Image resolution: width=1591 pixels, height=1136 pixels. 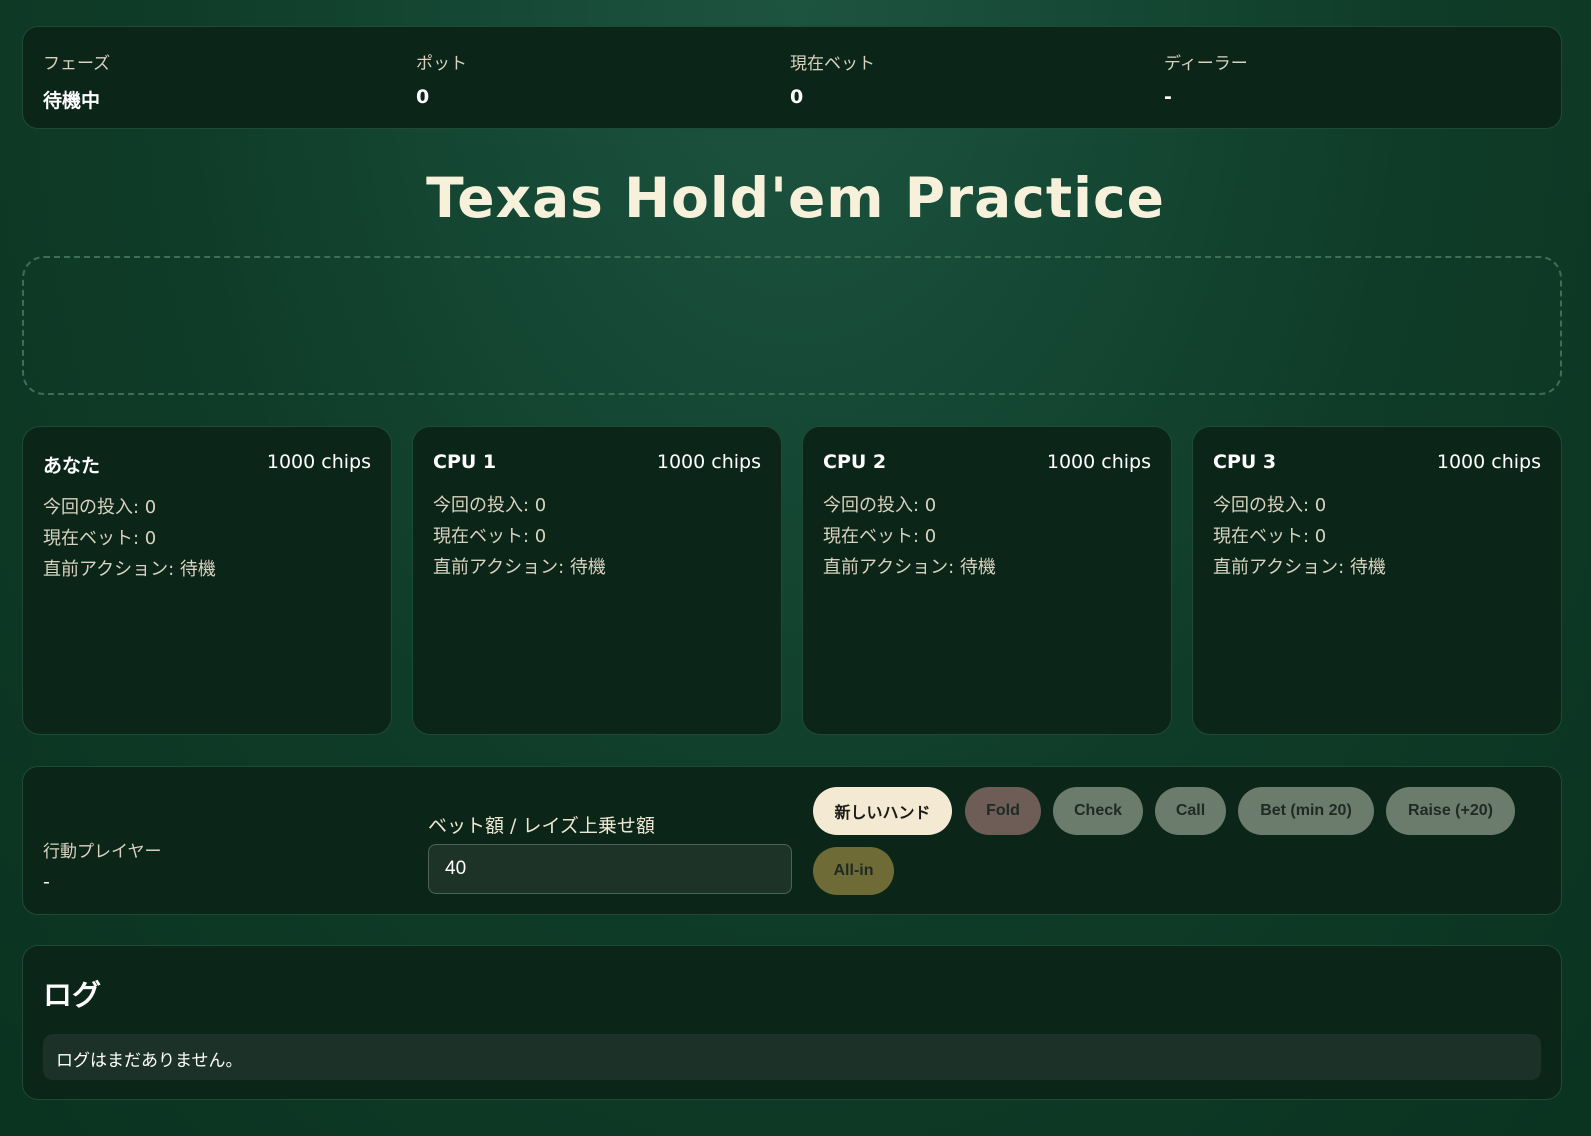 What do you see at coordinates (1003, 811) in the screenshot?
I see `fold-button: Fold` at bounding box center [1003, 811].